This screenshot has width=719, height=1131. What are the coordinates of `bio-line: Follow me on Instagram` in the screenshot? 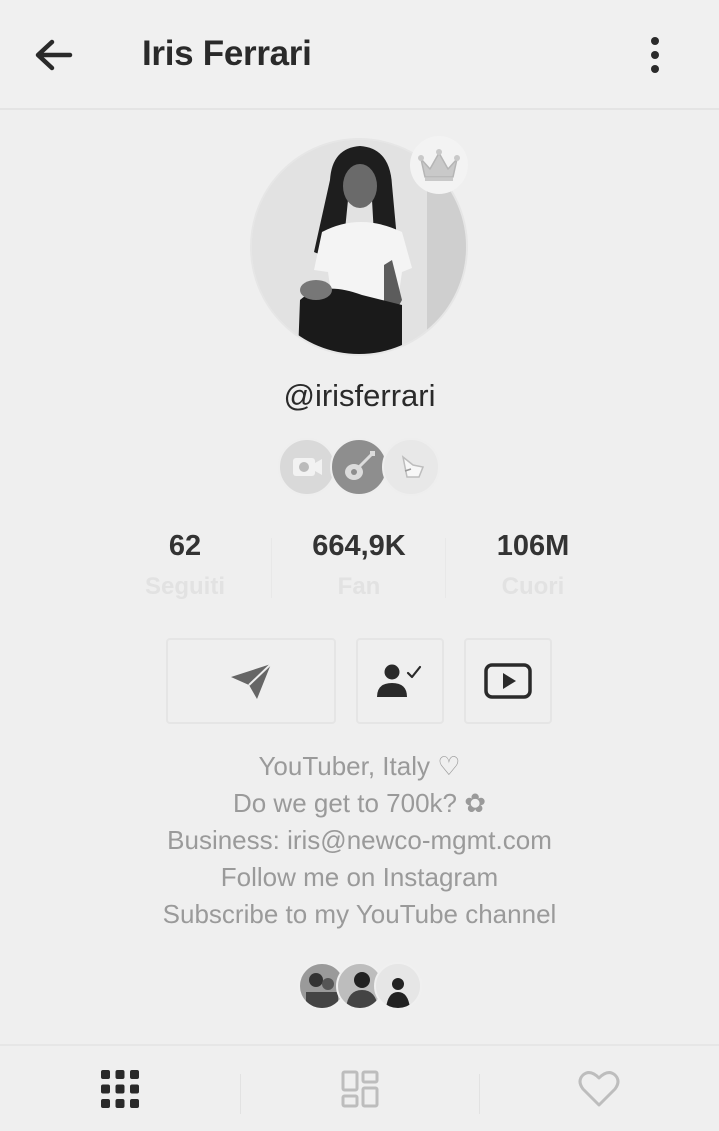 It's located at (359, 877).